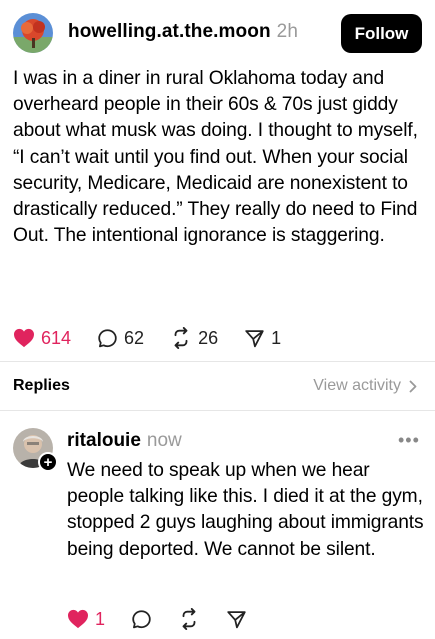 The image size is (435, 639). I want to click on reply-username: ritalouie now, so click(124, 441).